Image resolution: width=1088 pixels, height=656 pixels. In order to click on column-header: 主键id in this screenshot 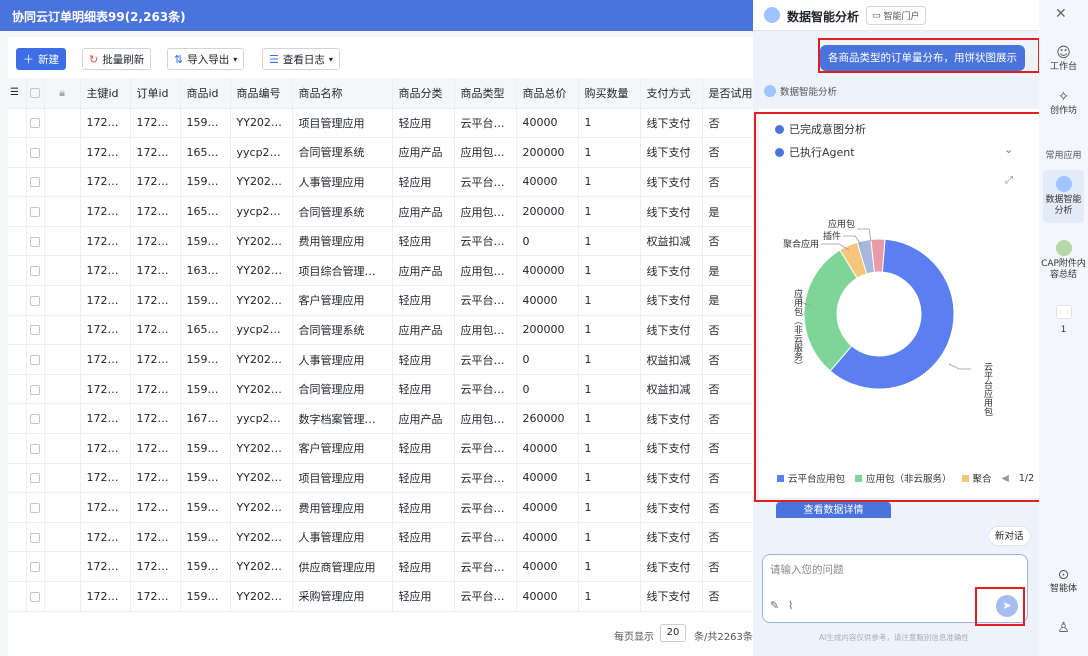, I will do `click(105, 93)`.